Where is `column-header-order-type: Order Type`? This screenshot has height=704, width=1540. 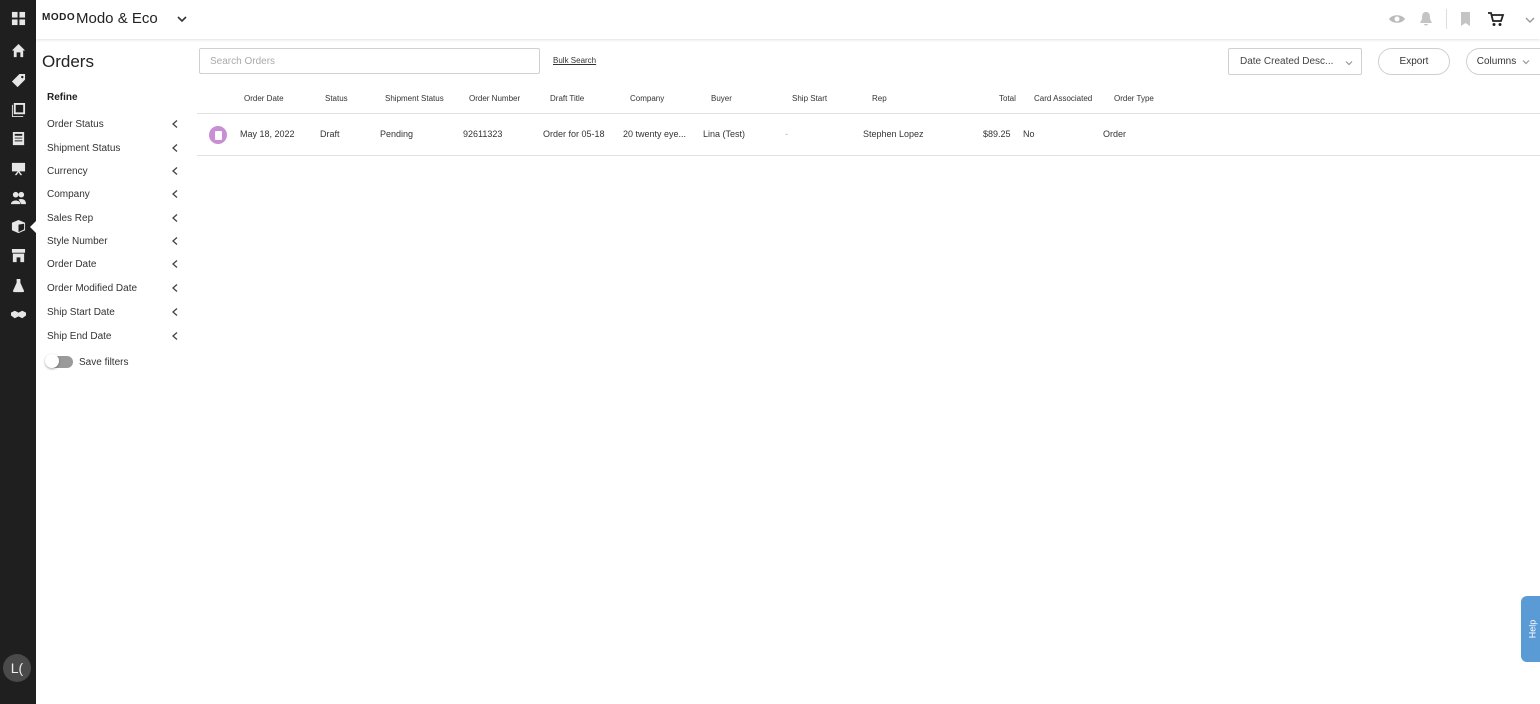
column-header-order-type: Order Type is located at coordinates (1134, 98).